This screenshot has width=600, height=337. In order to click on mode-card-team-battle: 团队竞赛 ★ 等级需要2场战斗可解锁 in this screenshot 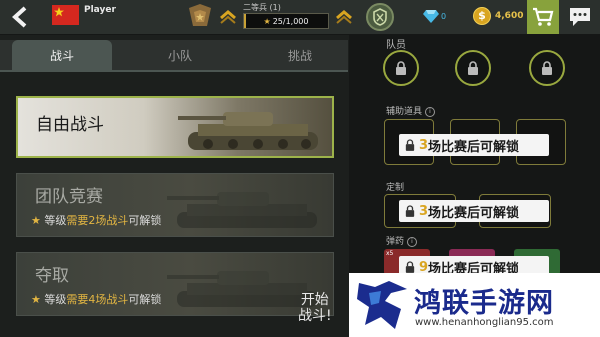, I will do `click(175, 205)`.